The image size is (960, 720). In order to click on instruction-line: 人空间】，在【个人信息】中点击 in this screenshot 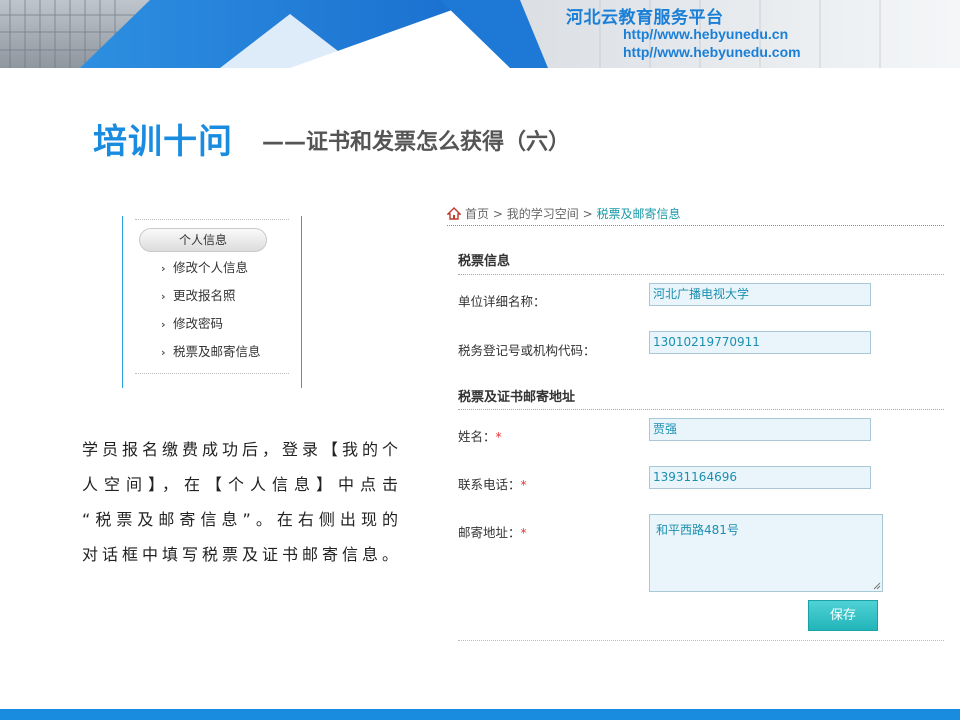, I will do `click(240, 484)`.